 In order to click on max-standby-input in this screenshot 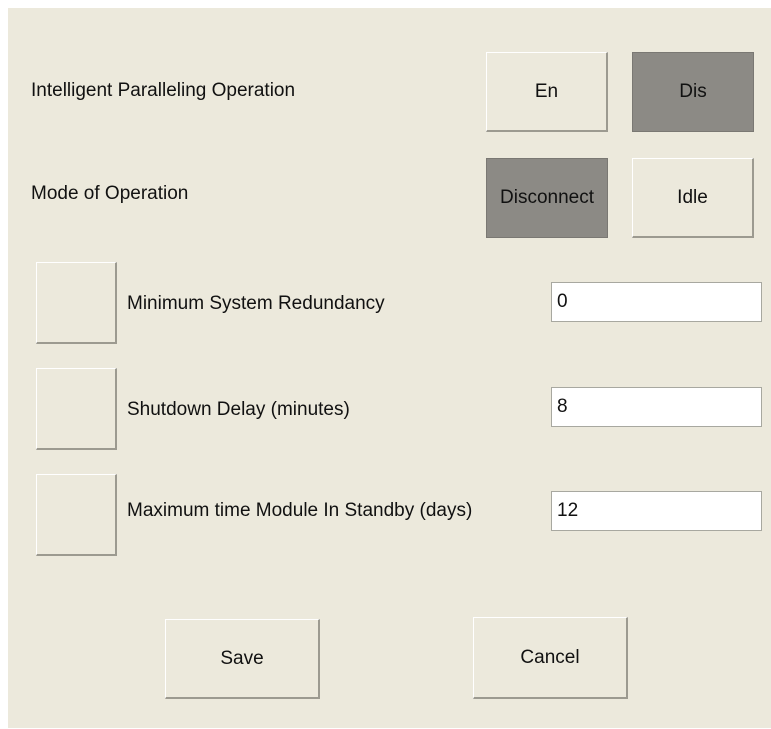, I will do `click(656, 511)`.